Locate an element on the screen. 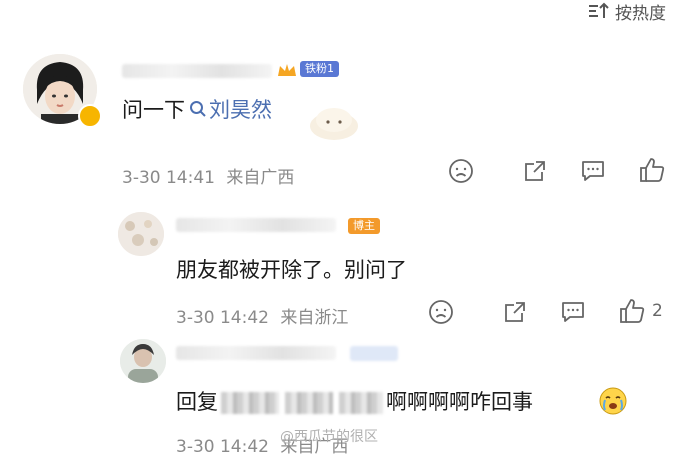 The image size is (690, 457). comment-time: 3-30 14:41 is located at coordinates (168, 178).